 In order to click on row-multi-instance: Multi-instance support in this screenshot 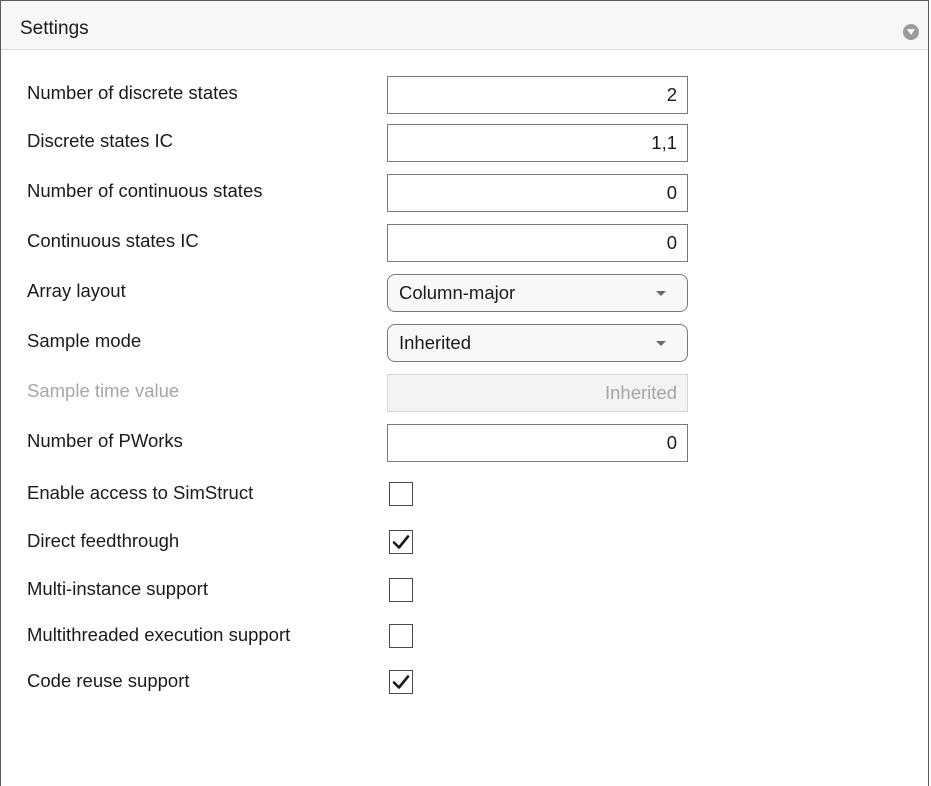, I will do `click(464, 592)`.